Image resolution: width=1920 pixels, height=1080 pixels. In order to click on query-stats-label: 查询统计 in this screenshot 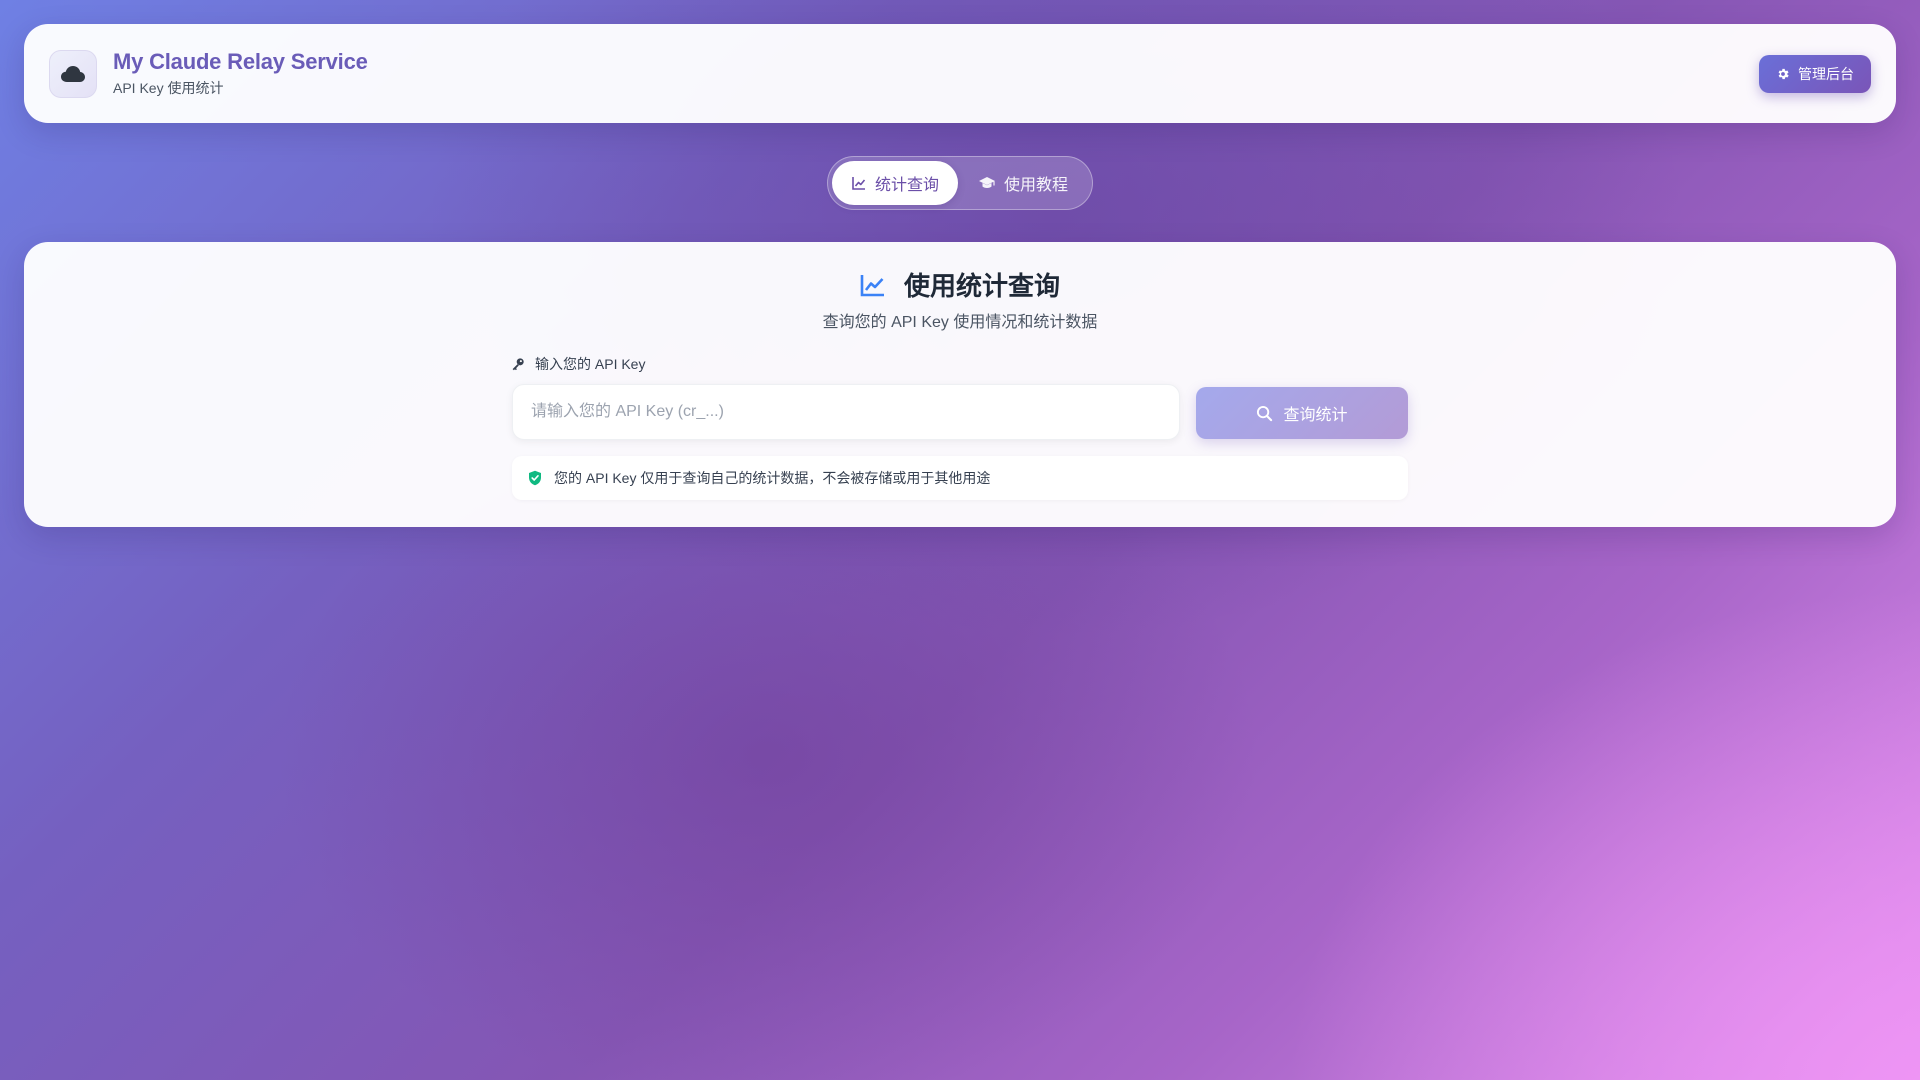, I will do `click(1315, 415)`.